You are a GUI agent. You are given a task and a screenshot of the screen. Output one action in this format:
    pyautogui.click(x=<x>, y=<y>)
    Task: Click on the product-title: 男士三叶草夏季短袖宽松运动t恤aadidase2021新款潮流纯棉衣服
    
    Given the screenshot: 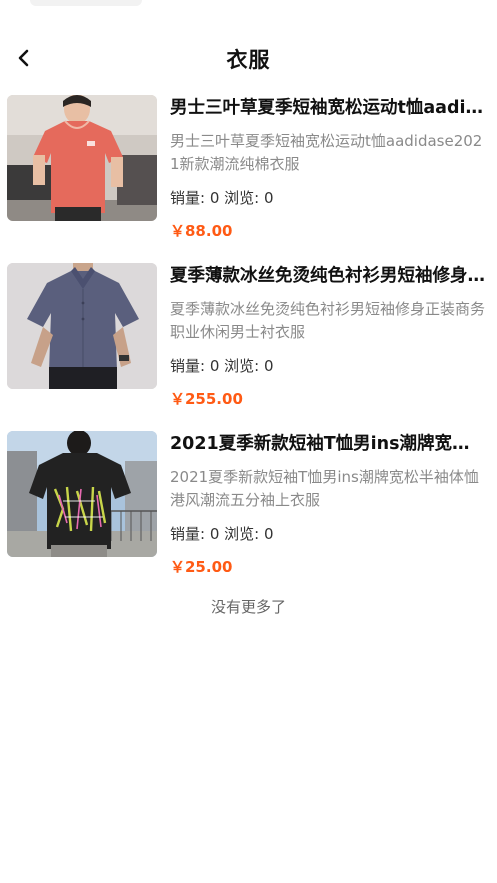 What is the action you would take?
    pyautogui.click(x=328, y=108)
    